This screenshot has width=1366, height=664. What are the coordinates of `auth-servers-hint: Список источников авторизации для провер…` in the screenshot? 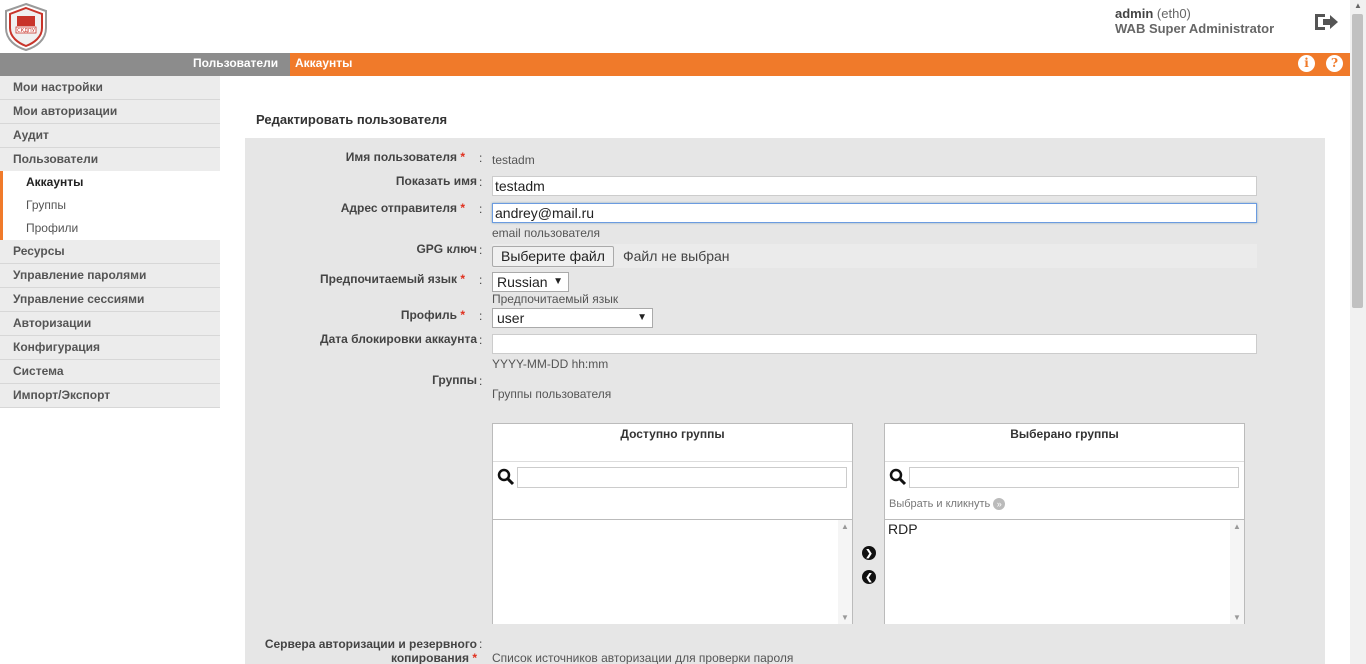 It's located at (643, 657).